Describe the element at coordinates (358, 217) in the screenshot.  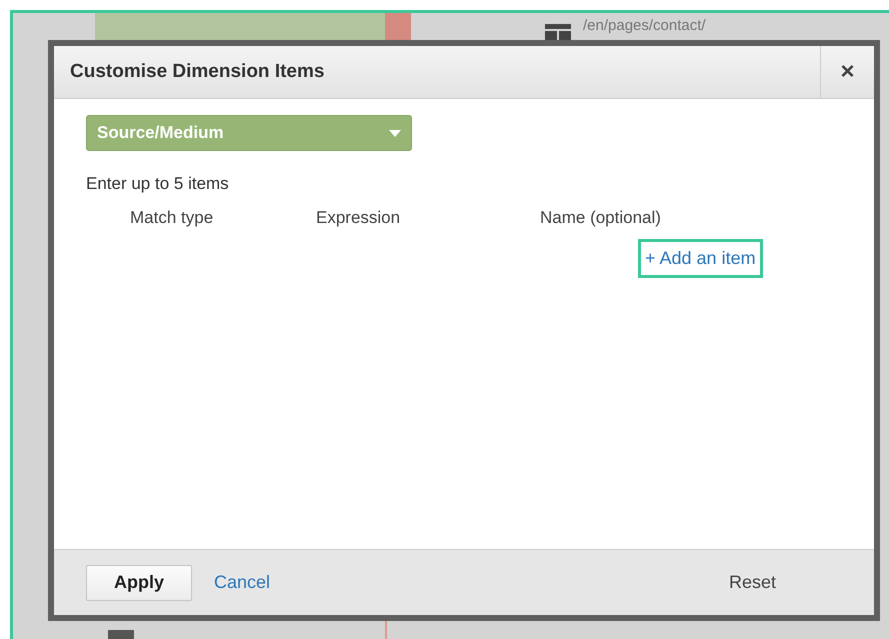
I see `column-header: Expression` at that location.